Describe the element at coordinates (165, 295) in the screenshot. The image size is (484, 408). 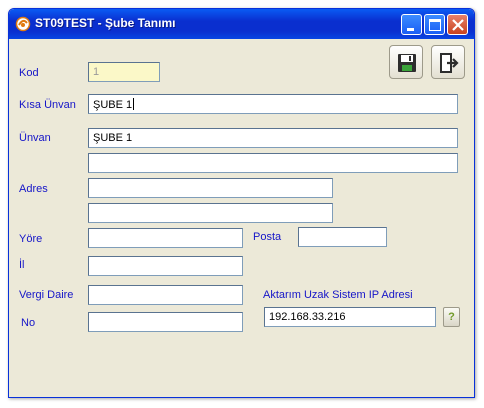
I see `vergi-daire-field` at that location.